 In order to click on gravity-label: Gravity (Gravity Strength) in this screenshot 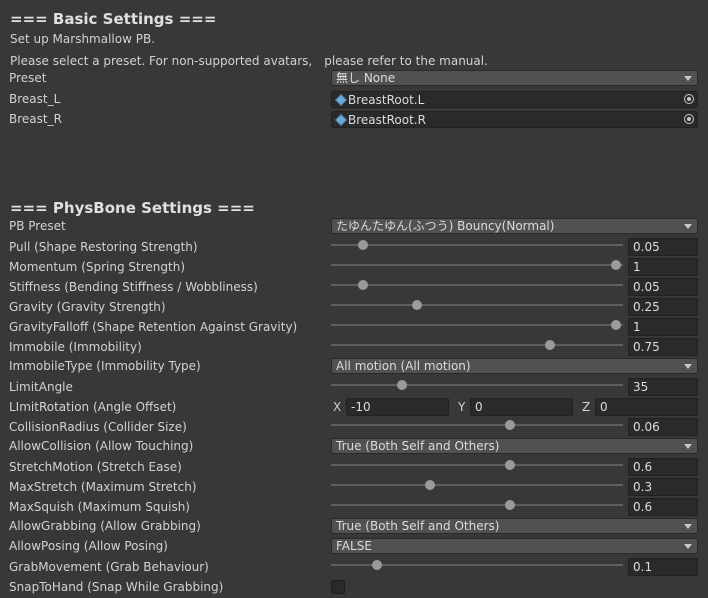, I will do `click(87, 307)`.